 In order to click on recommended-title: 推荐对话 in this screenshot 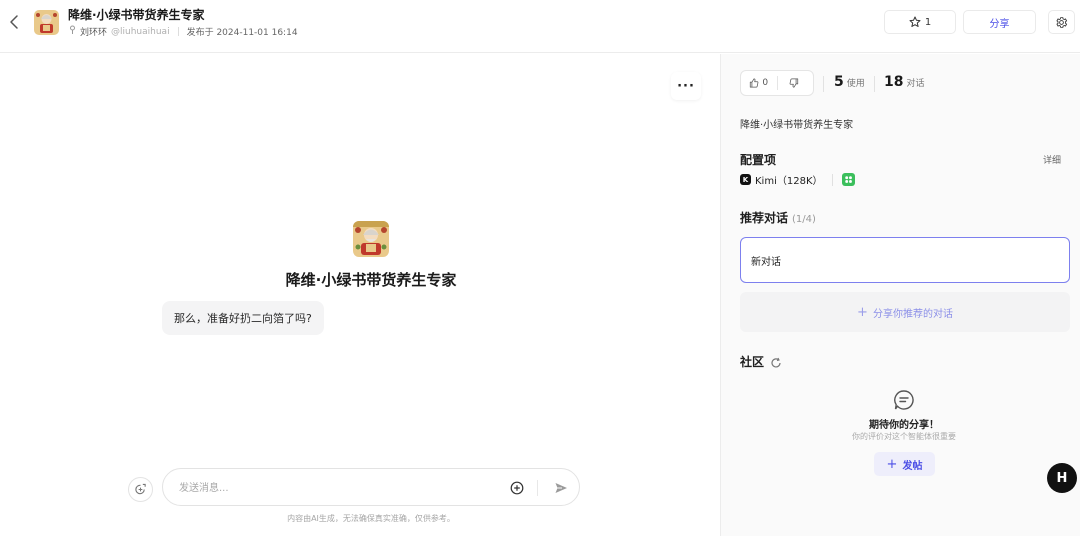, I will do `click(764, 218)`.